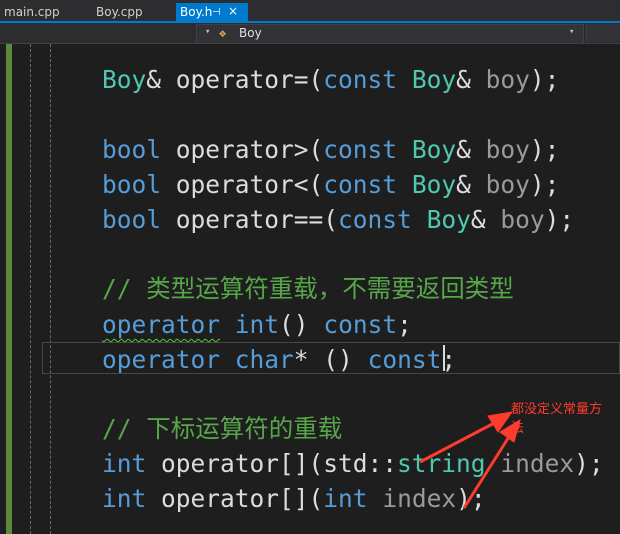  I want to click on annotation-arrows, so click(470, 460).